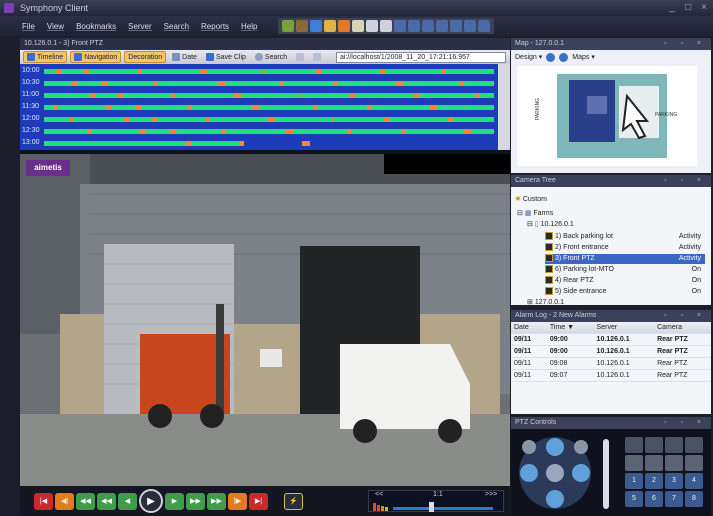  Describe the element at coordinates (174, 501) in the screenshot. I see `forward-button-play: ▶` at that location.